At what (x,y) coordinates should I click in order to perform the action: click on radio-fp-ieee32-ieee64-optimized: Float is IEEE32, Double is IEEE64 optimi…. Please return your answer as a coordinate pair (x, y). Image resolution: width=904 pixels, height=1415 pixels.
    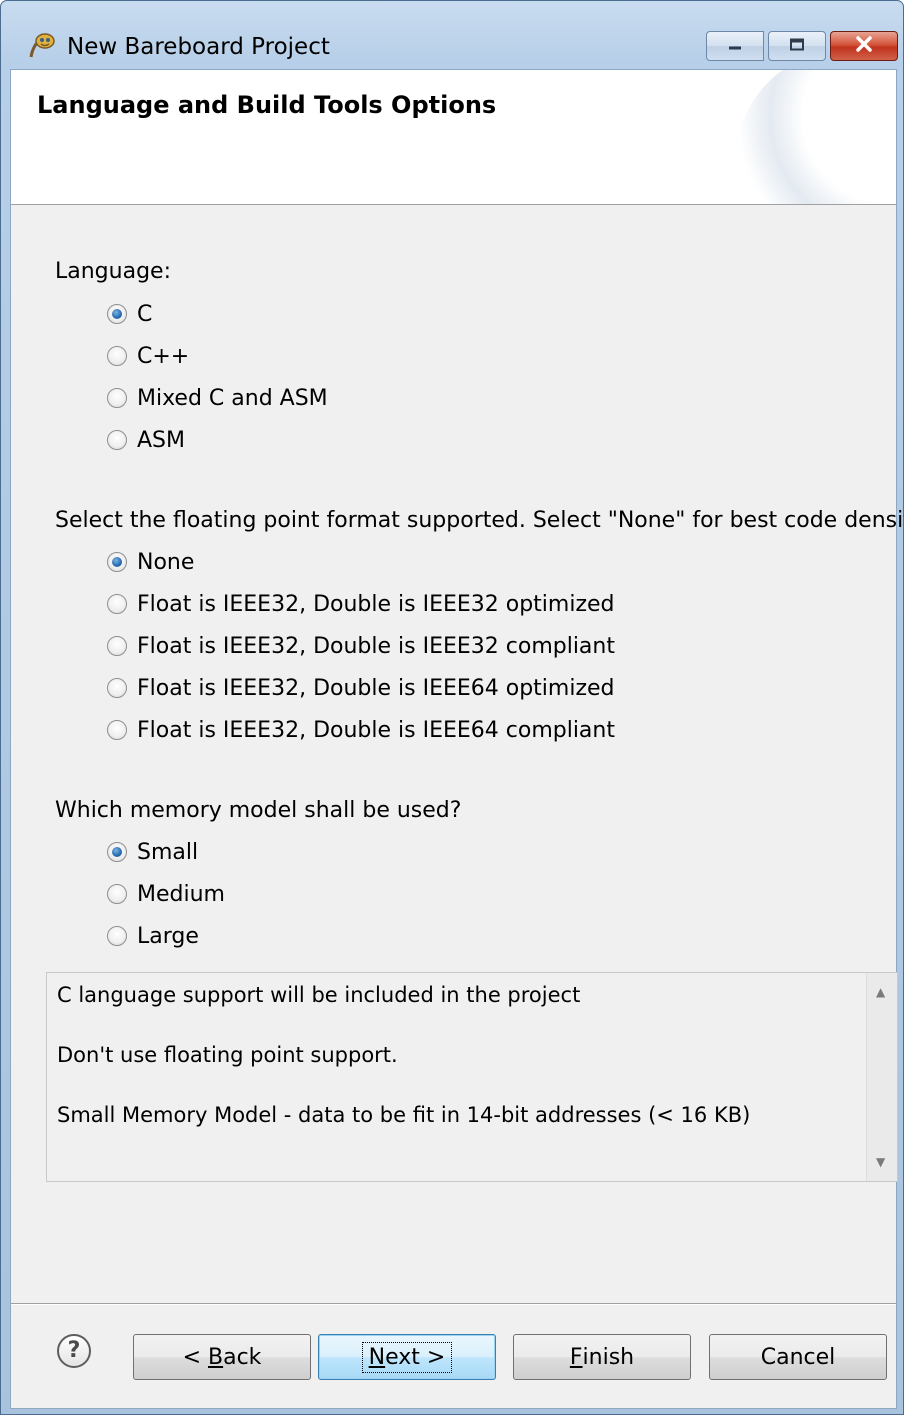
    Looking at the image, I should click on (361, 688).